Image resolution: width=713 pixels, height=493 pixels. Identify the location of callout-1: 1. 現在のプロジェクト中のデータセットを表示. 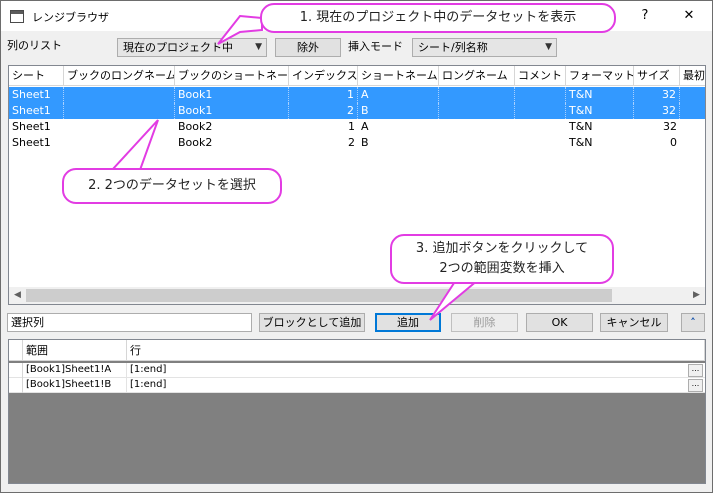
(438, 18).